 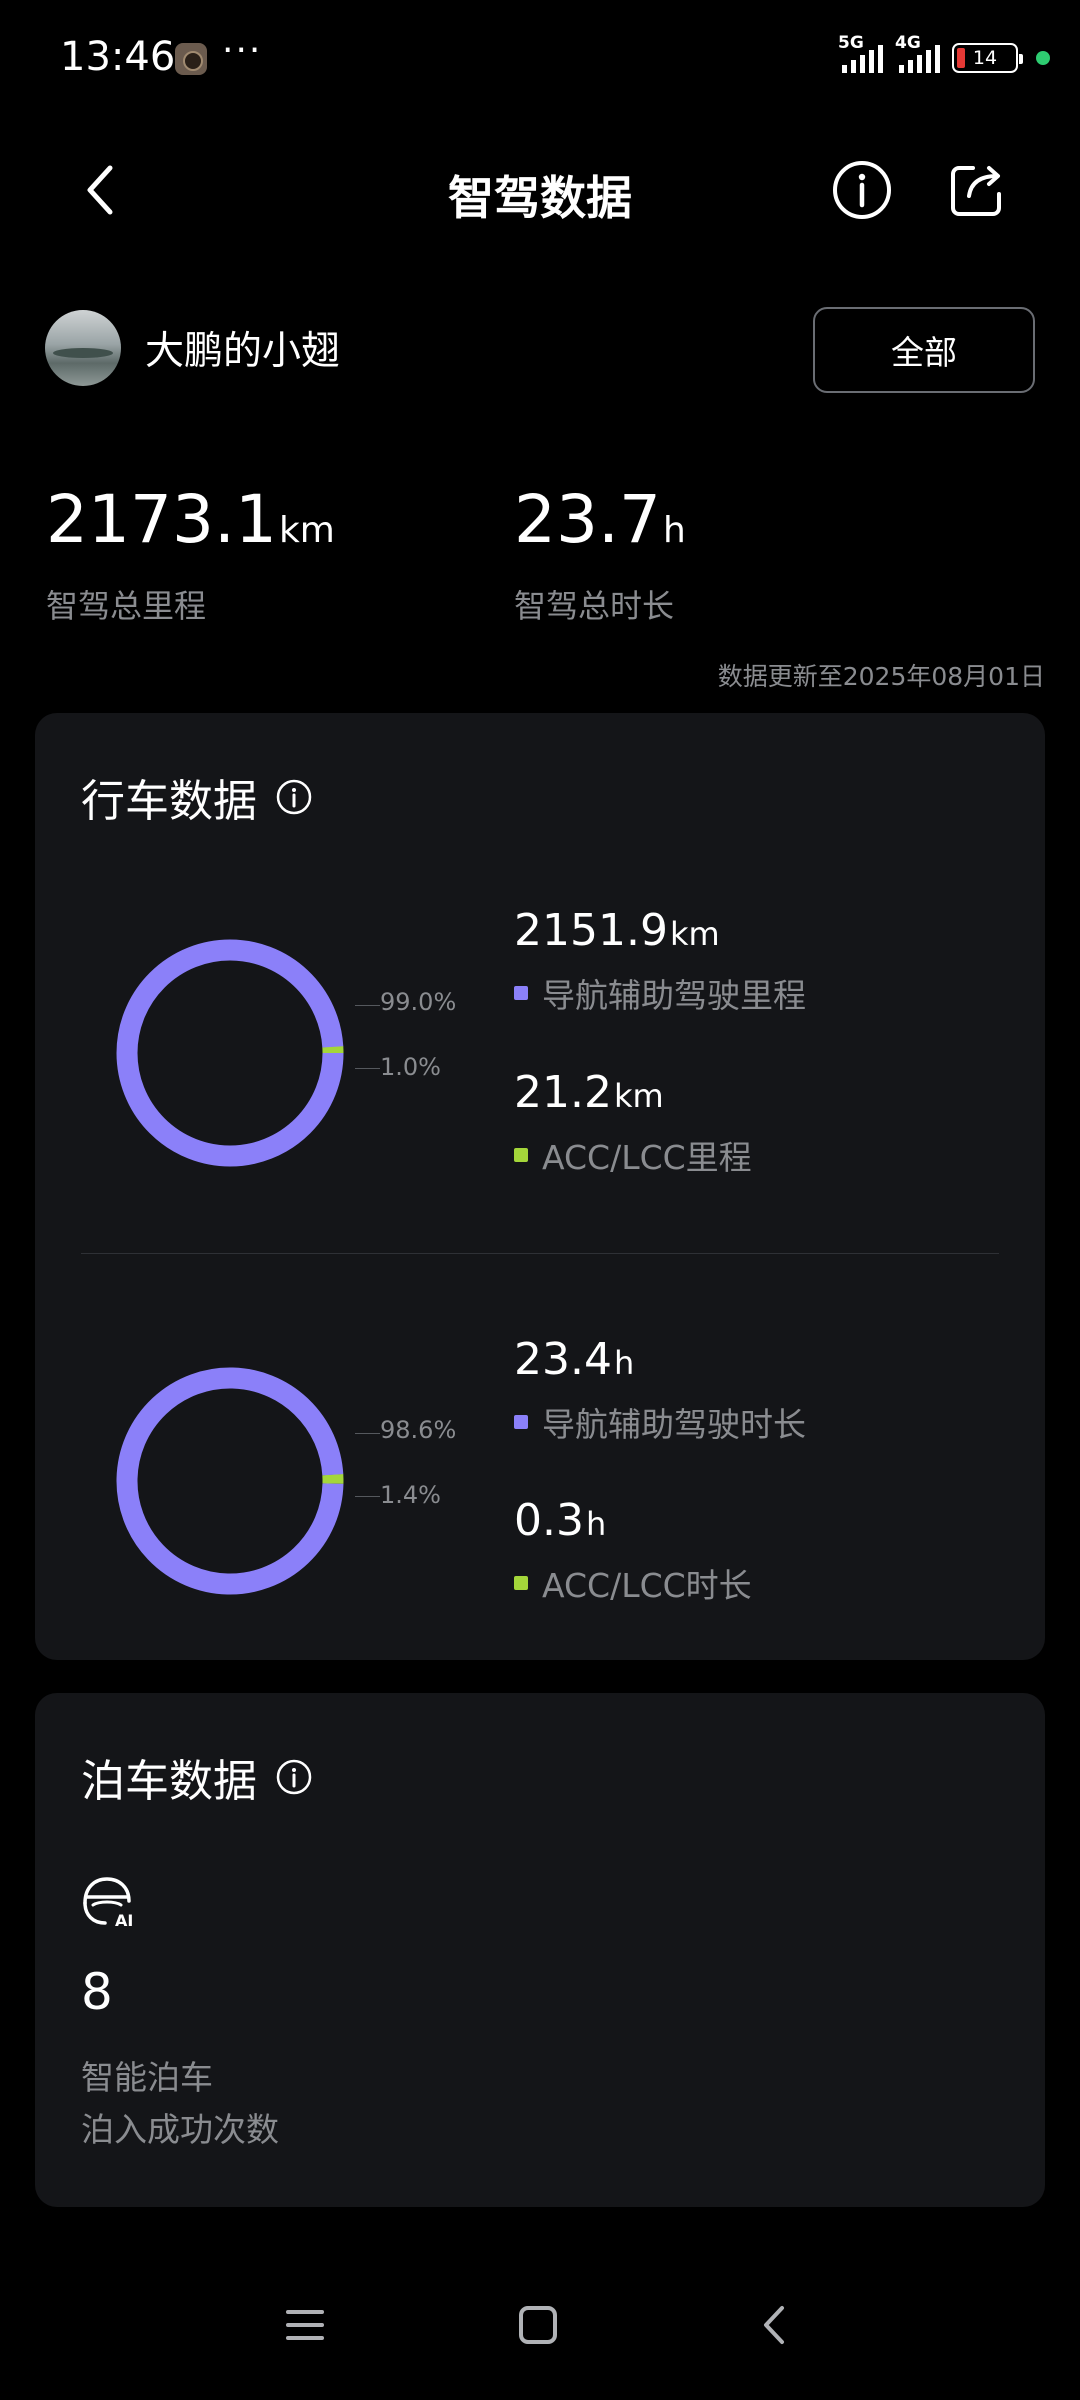 I want to click on nav-distance-metric: 2151.9km 导航辅助驾驶里程, so click(x=660, y=961).